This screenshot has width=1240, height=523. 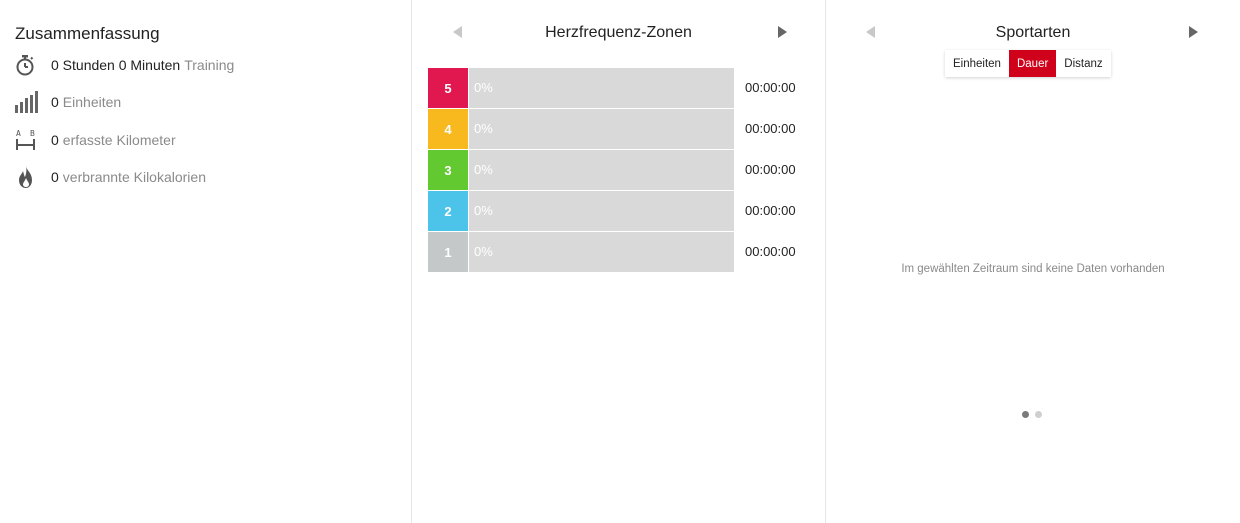 I want to click on stopwatch-icon, so click(x=28, y=65).